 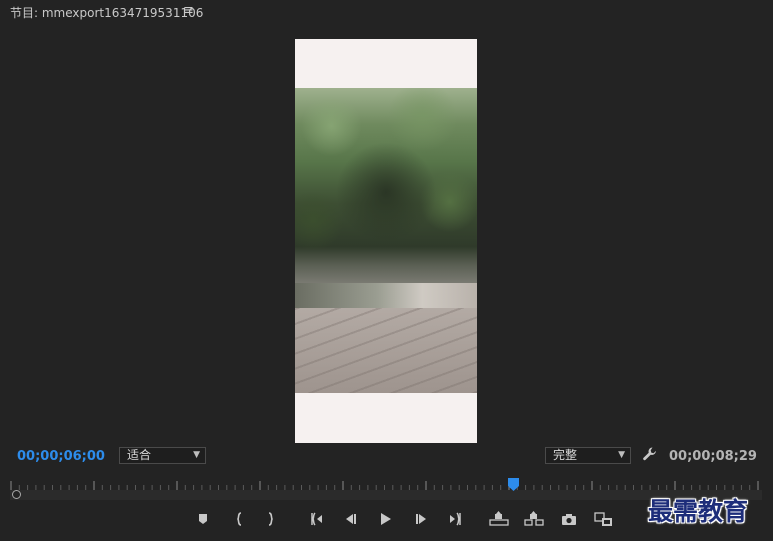 I want to click on go-to-in-icon, so click(x=316, y=519).